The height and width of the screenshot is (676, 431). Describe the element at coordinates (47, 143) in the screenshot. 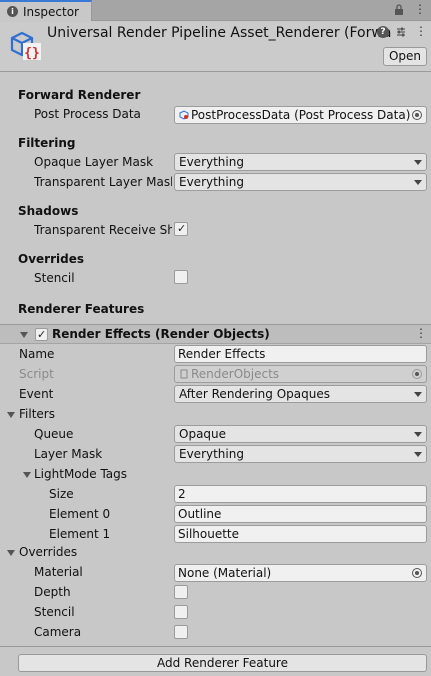

I see `section-filtering: Filtering` at that location.